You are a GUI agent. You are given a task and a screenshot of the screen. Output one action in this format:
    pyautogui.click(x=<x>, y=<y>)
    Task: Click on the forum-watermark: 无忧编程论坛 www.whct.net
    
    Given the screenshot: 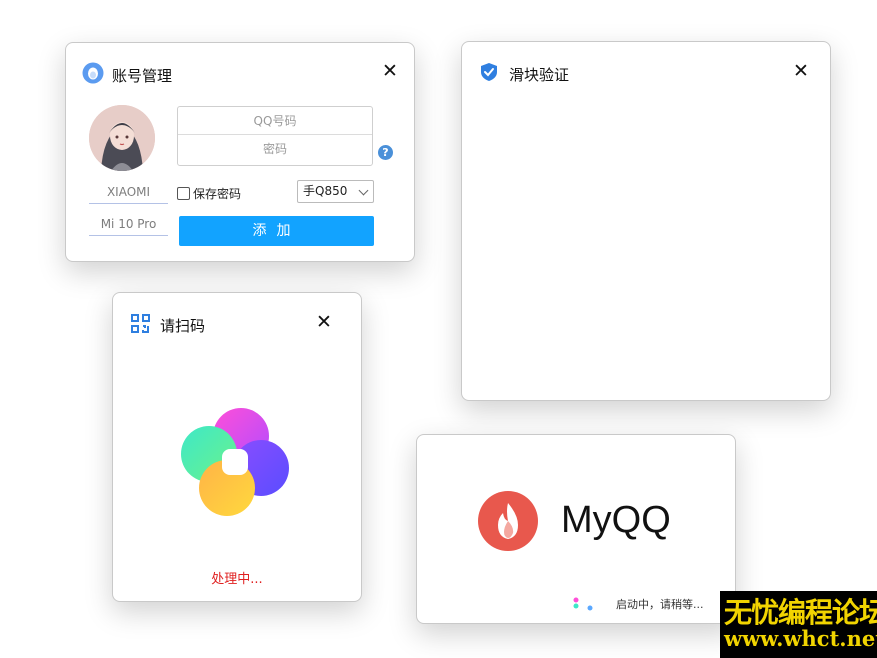 What is the action you would take?
    pyautogui.click(x=798, y=624)
    